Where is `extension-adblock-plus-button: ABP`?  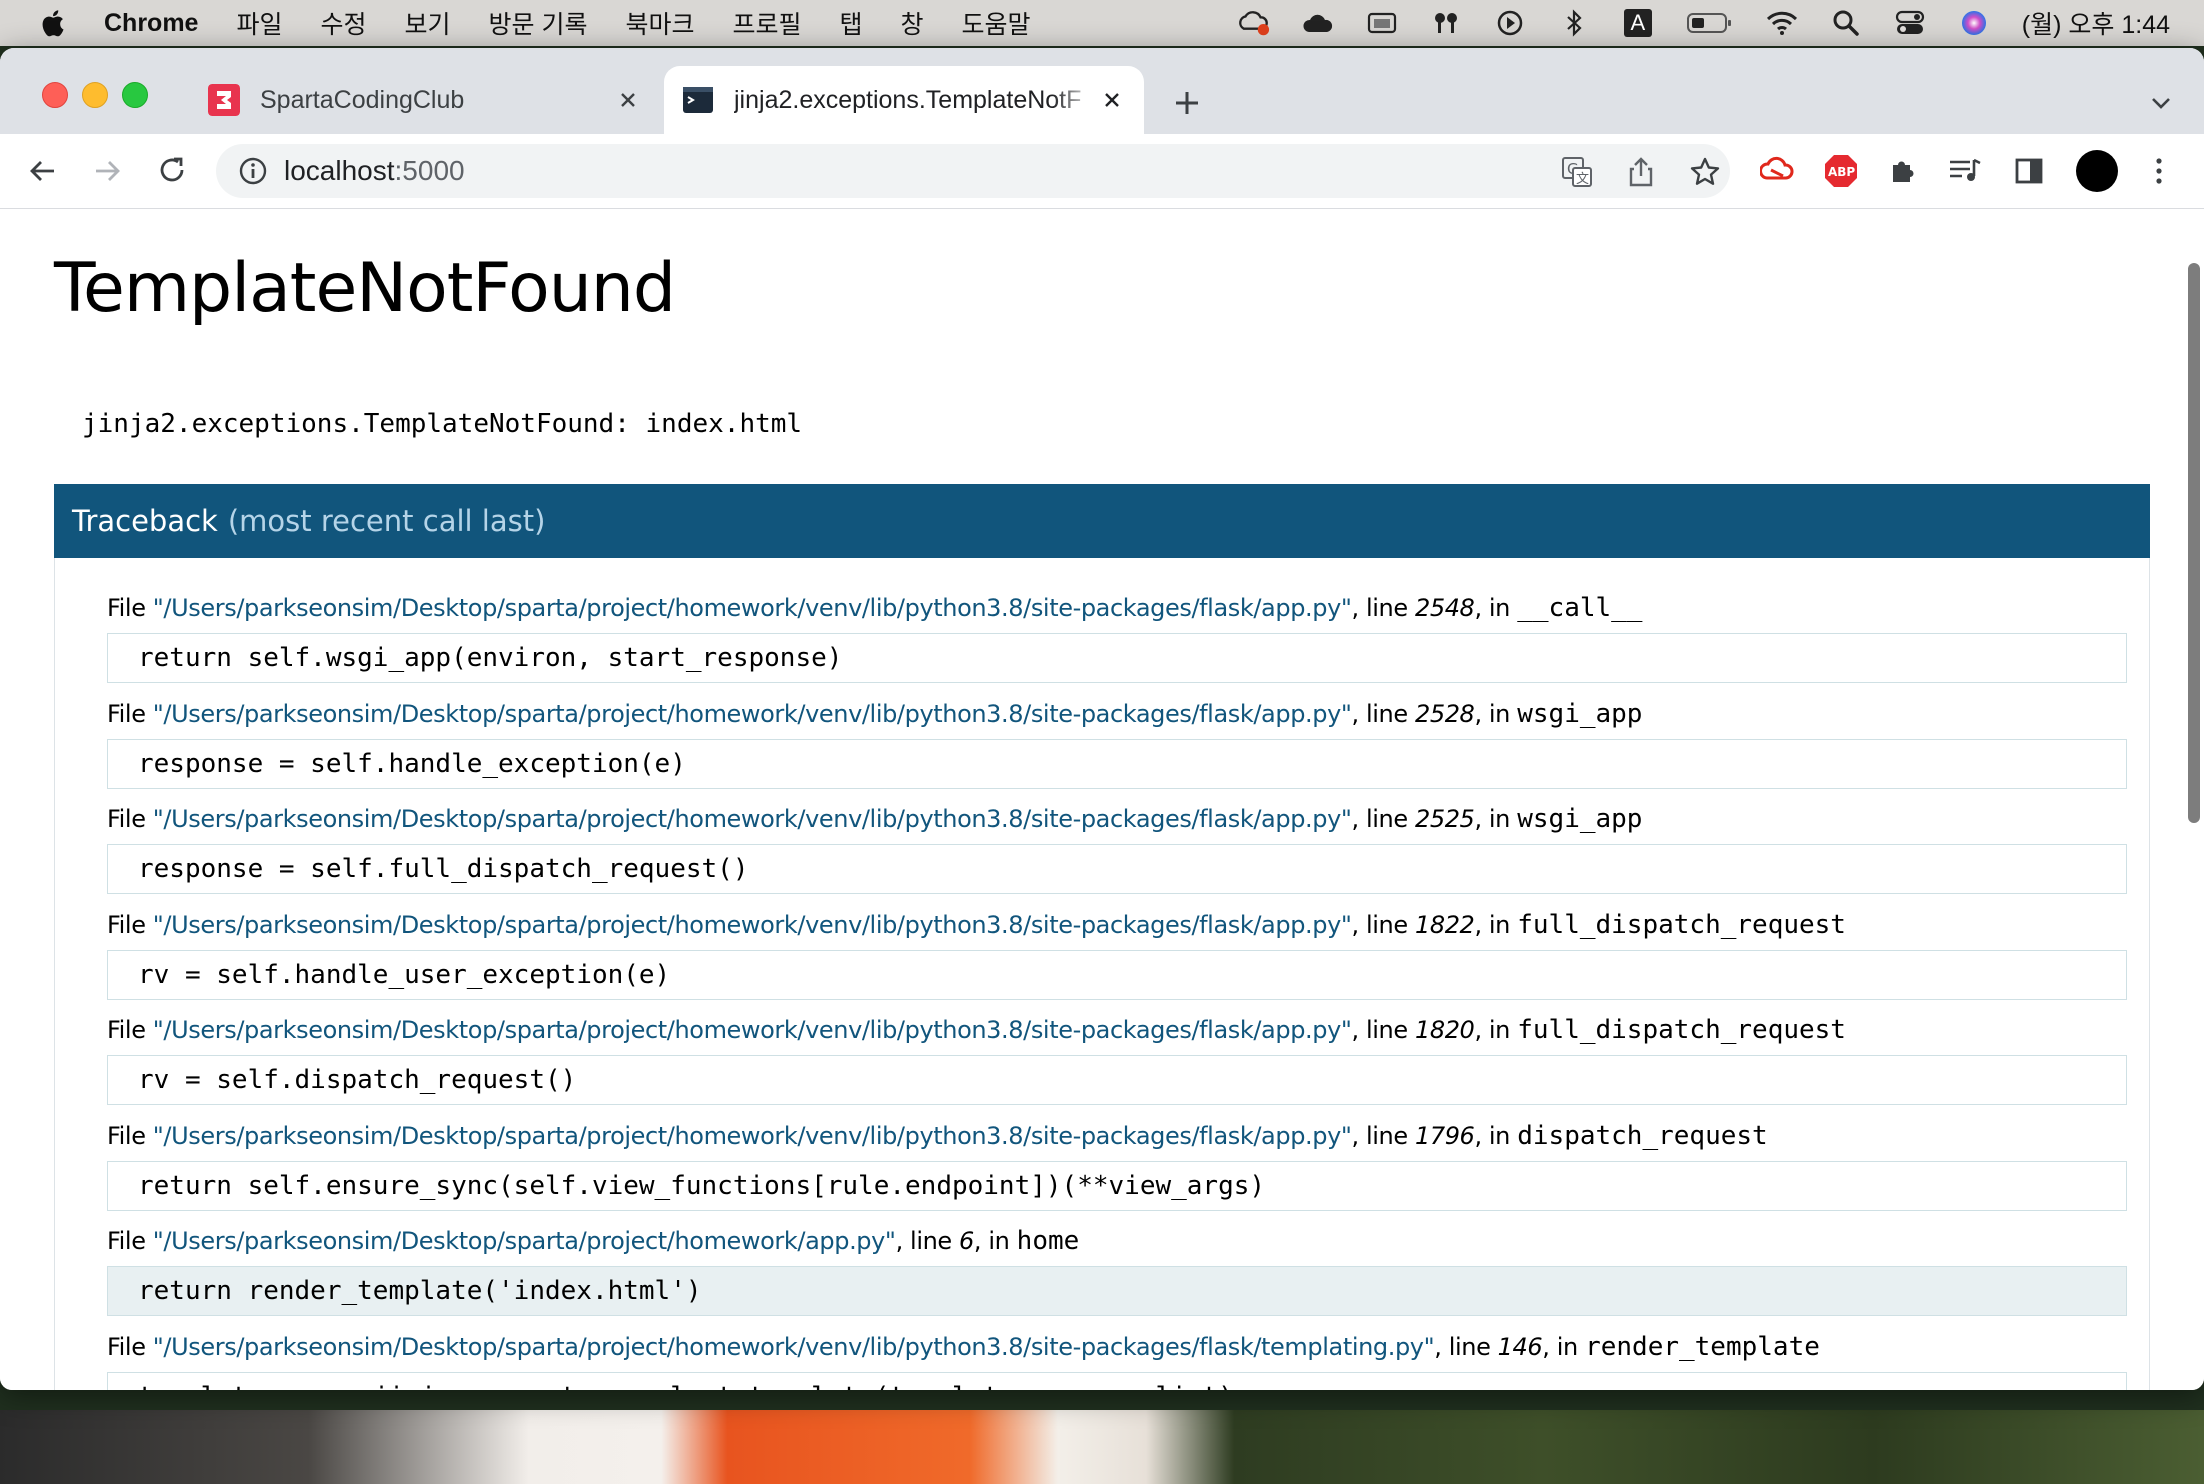 extension-adblock-plus-button: ABP is located at coordinates (1841, 171).